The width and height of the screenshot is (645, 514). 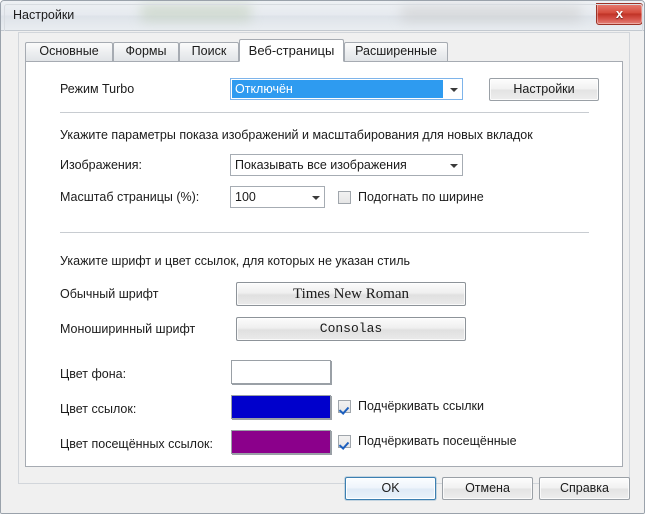 What do you see at coordinates (344, 441) in the screenshot?
I see `underline-visited-checkbox-box` at bounding box center [344, 441].